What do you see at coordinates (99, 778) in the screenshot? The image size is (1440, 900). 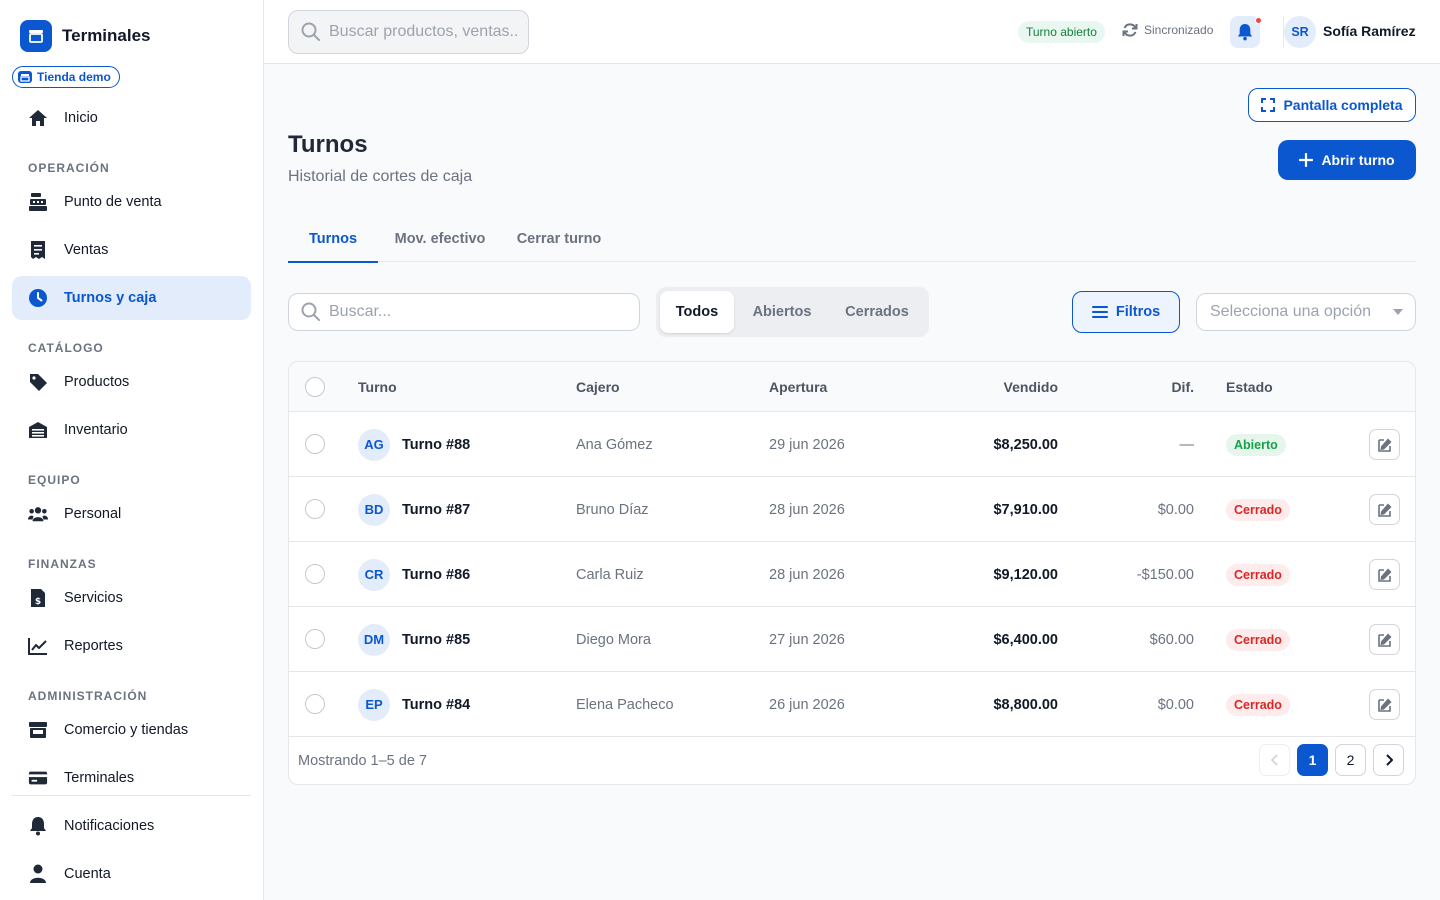 I see `sidebar-item-label: Terminales` at bounding box center [99, 778].